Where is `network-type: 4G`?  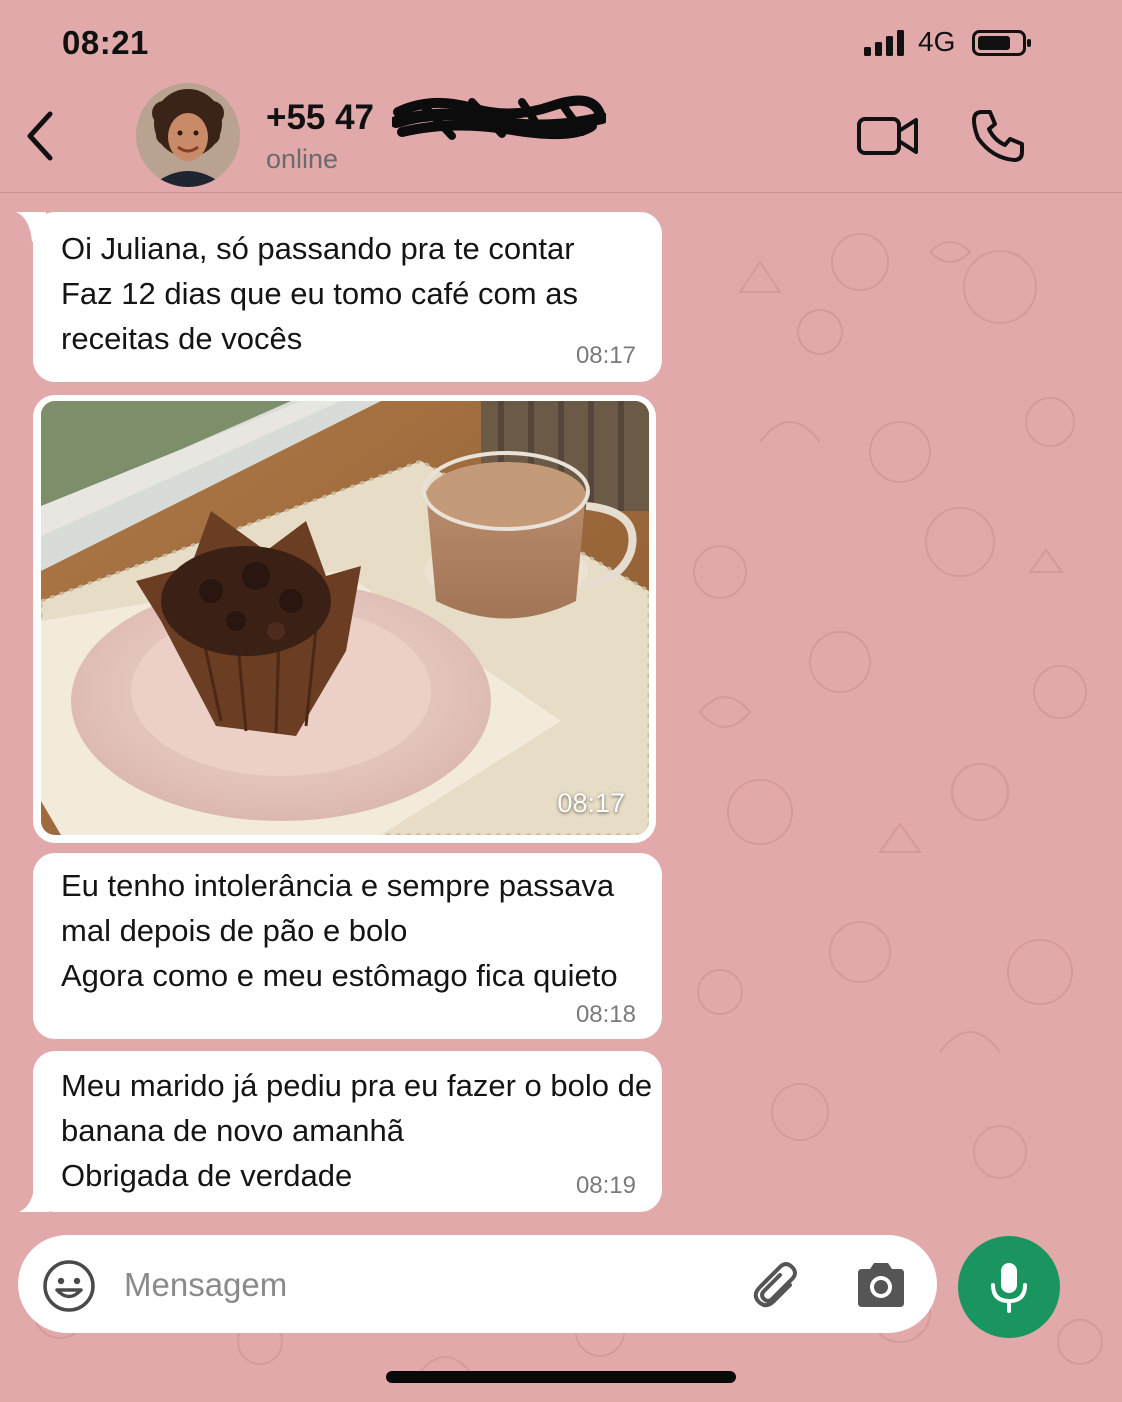 network-type: 4G is located at coordinates (937, 41).